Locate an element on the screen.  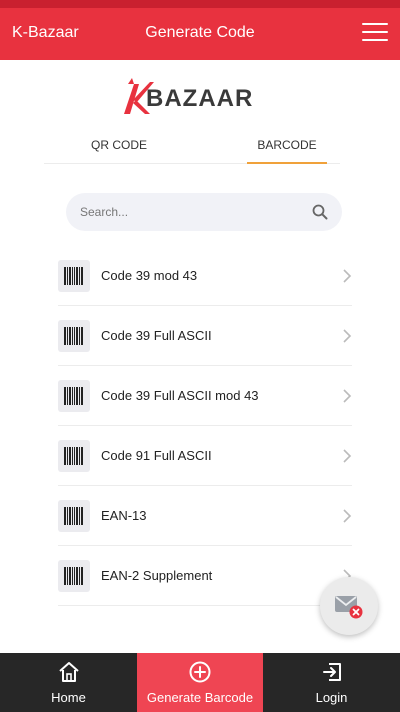
status-strip is located at coordinates (200, 4).